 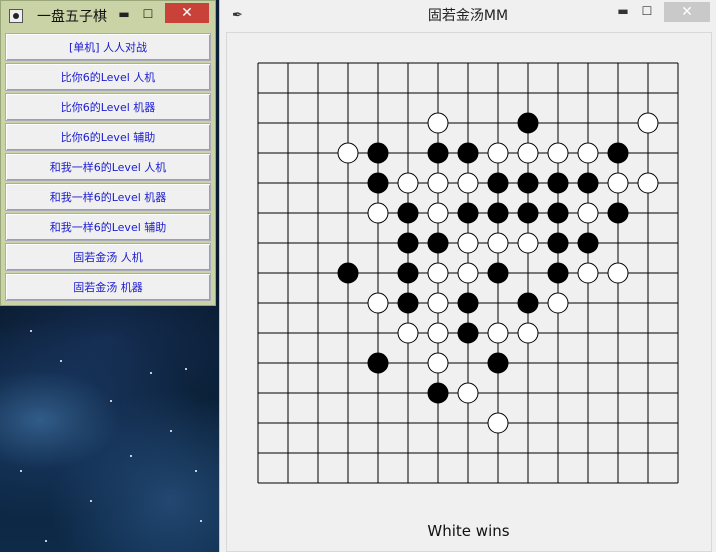 I want to click on mode-button-pvp: [单机] 人人对战, so click(x=108, y=47).